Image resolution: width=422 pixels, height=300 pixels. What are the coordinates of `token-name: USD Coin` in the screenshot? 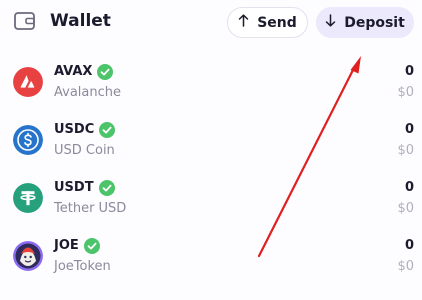 It's located at (84, 150).